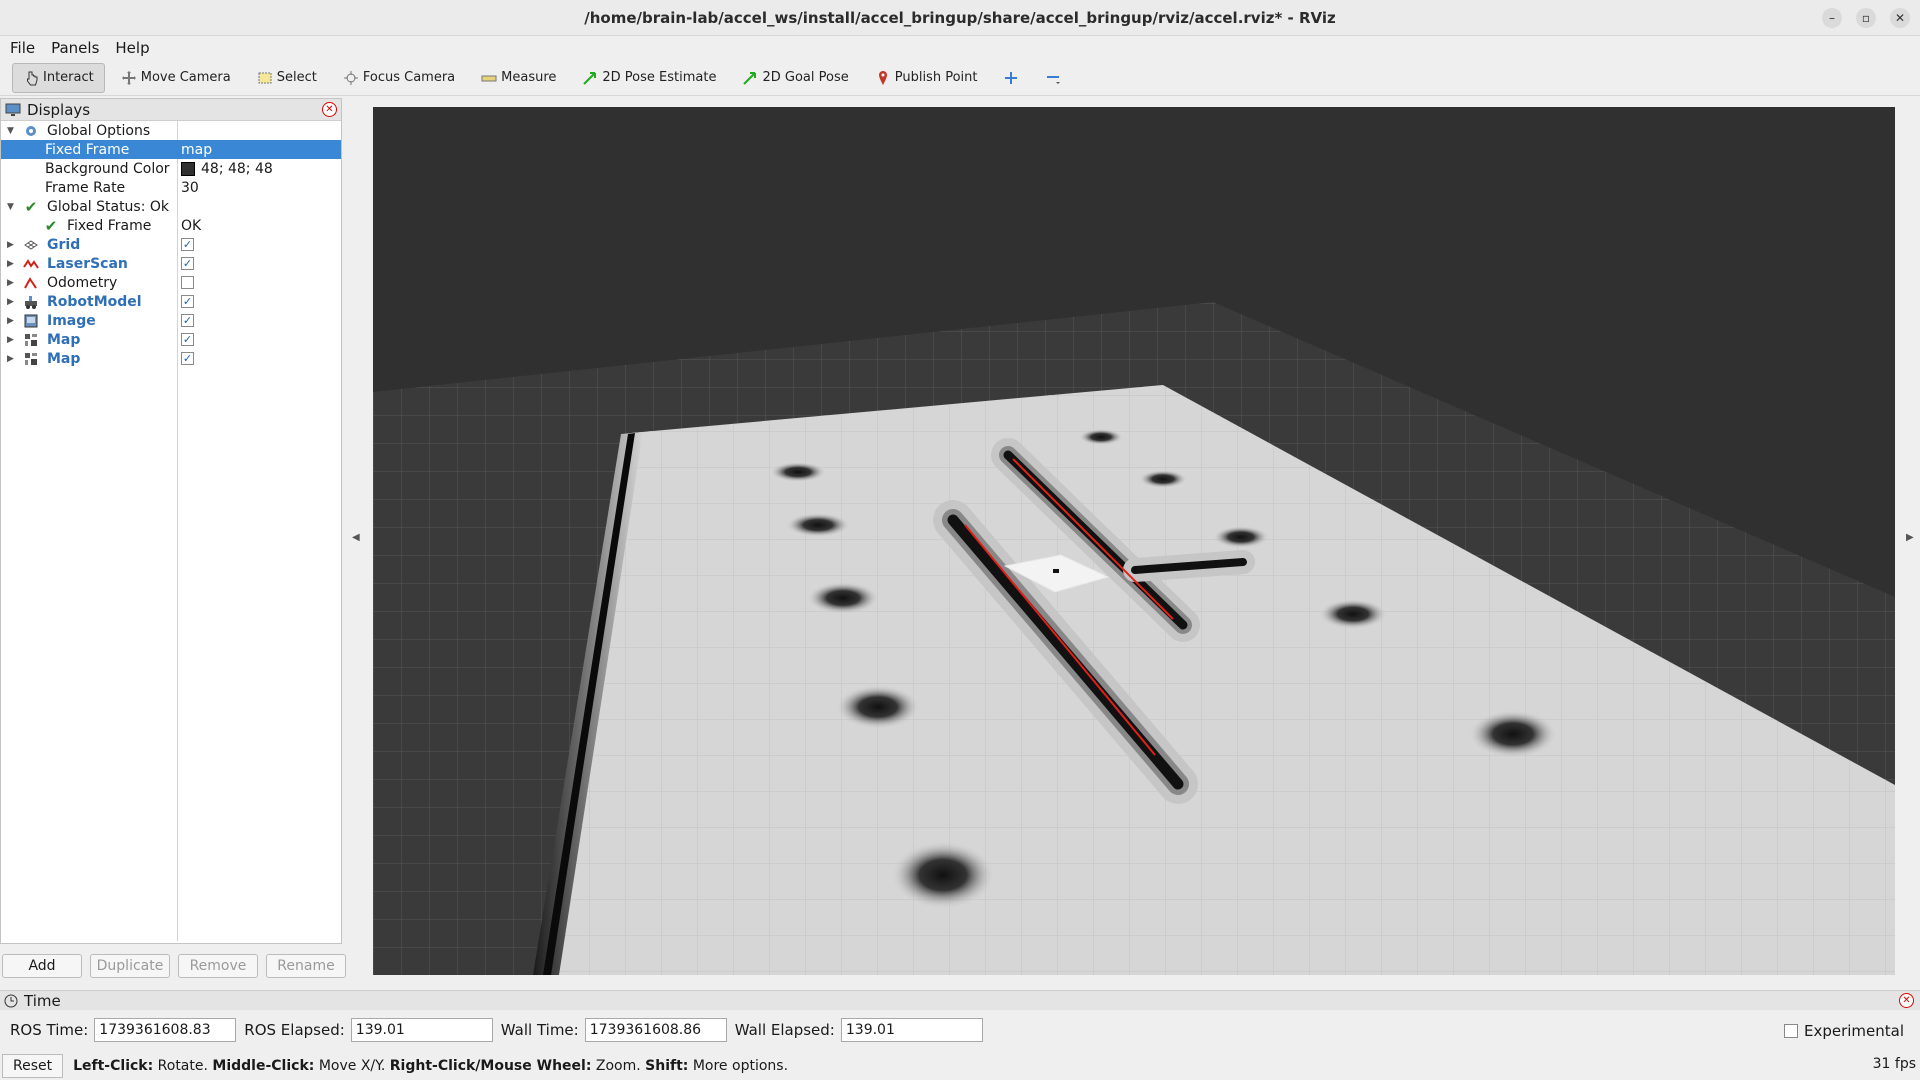  Describe the element at coordinates (82, 282) in the screenshot. I see `display-label: Odometry` at that location.